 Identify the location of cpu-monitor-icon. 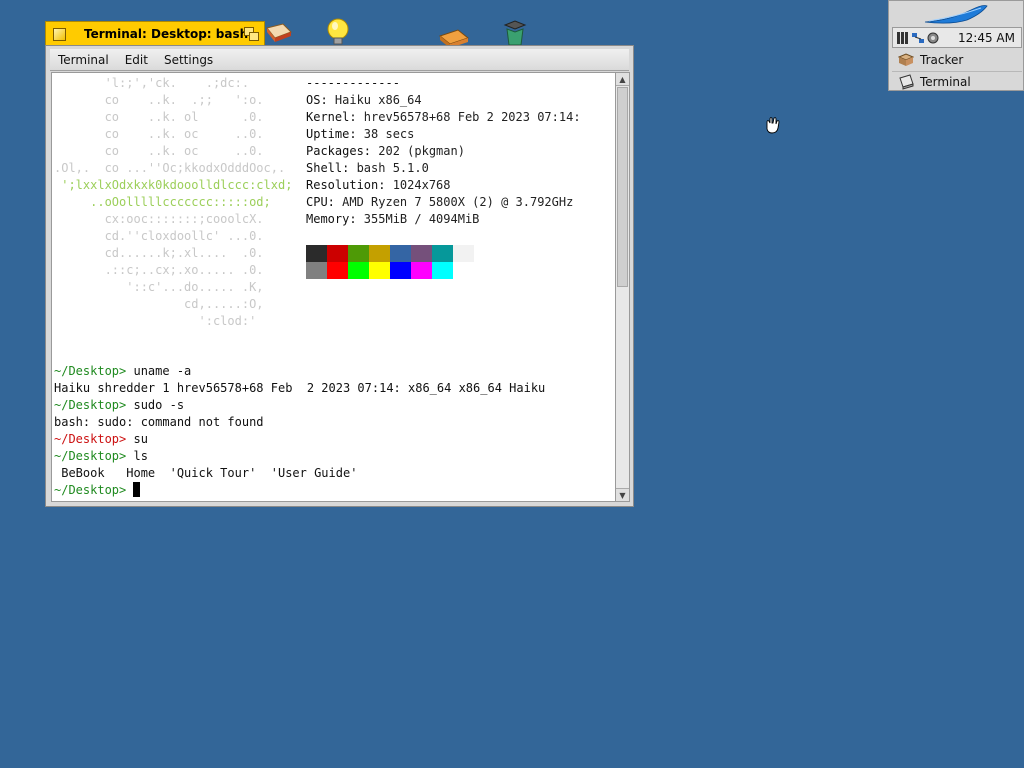
(903, 38).